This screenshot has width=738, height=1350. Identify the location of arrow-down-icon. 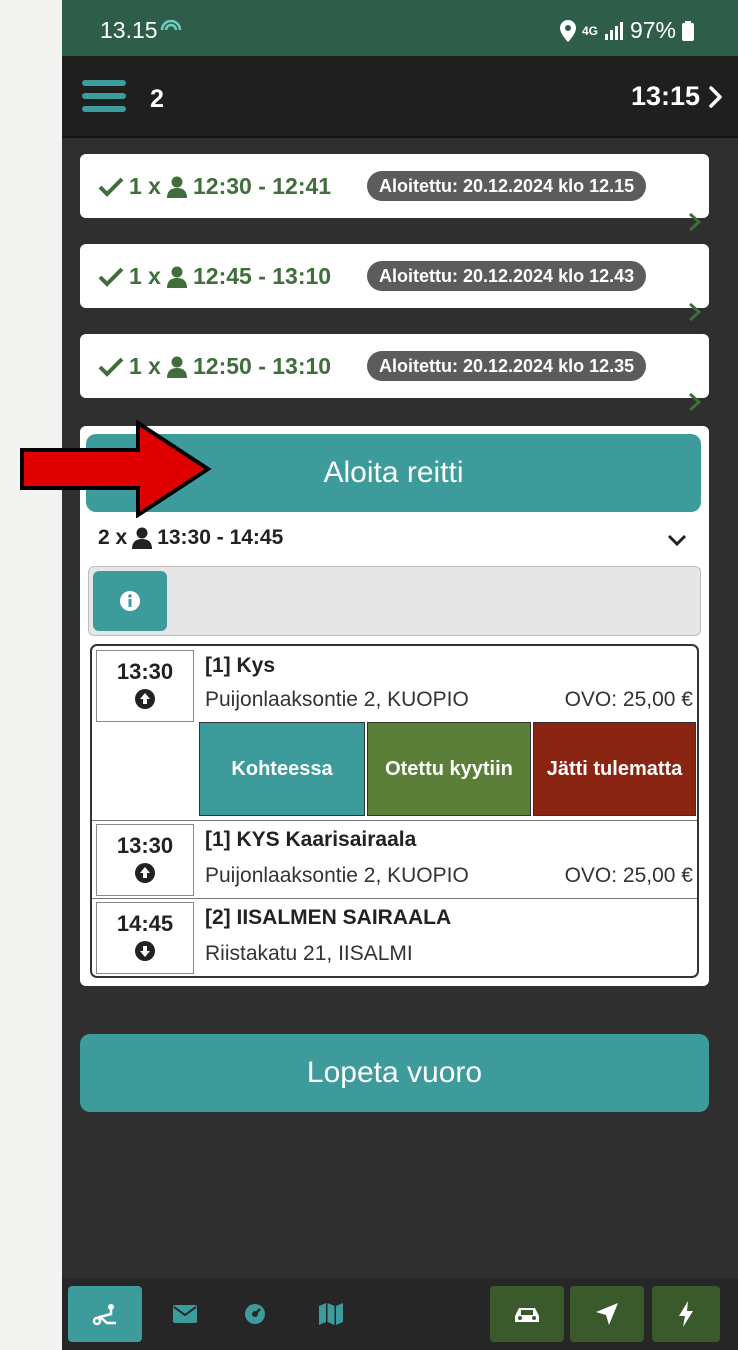
(145, 951).